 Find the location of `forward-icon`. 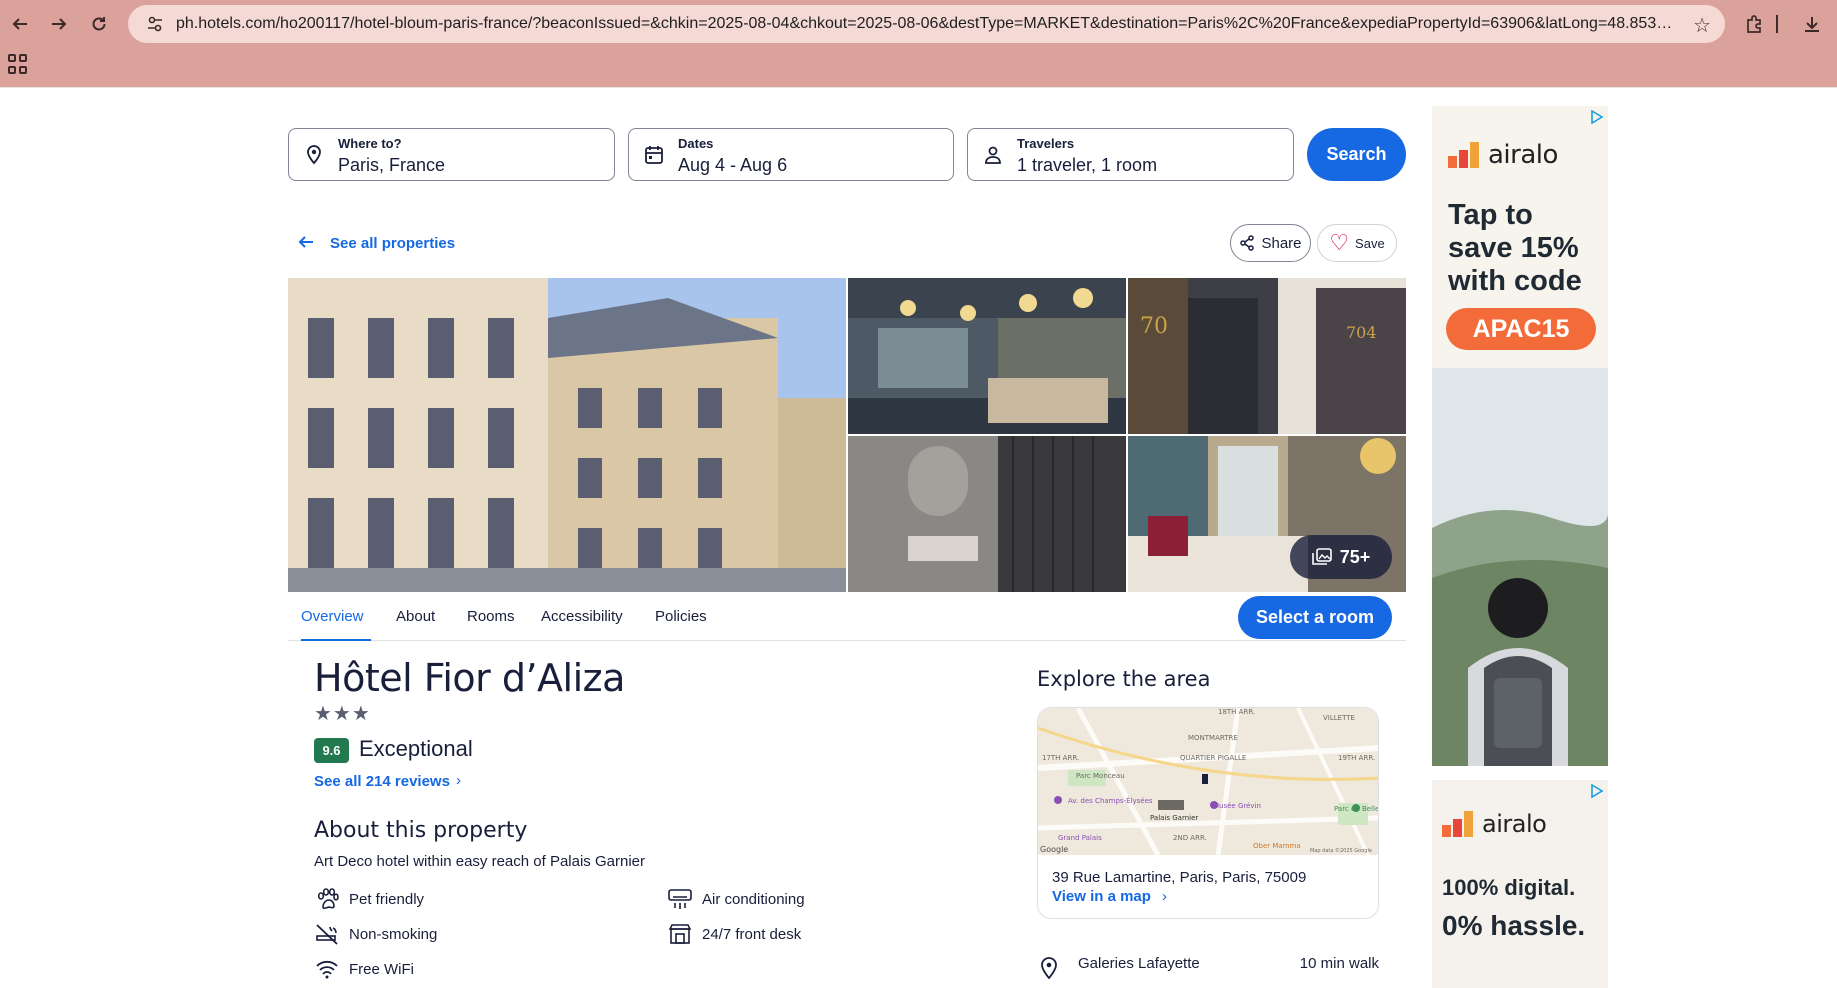

forward-icon is located at coordinates (59, 24).